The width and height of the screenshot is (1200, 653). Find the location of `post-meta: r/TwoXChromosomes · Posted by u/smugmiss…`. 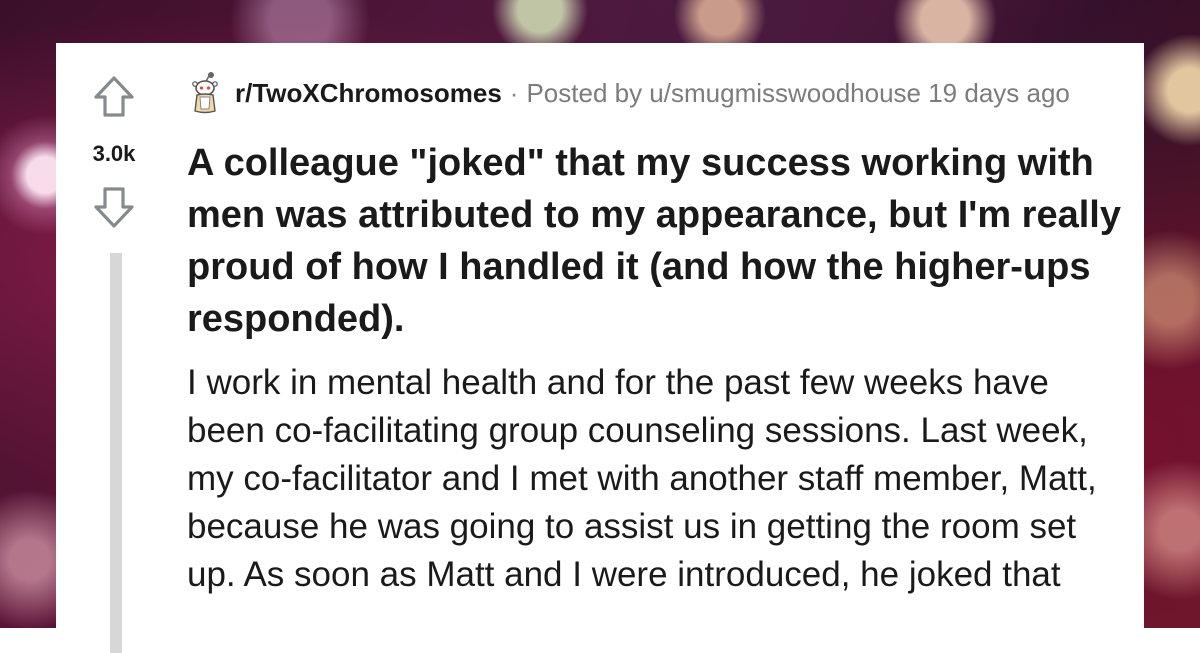

post-meta: r/TwoXChromosomes · Posted by u/smugmiss… is located at coordinates (628, 93).